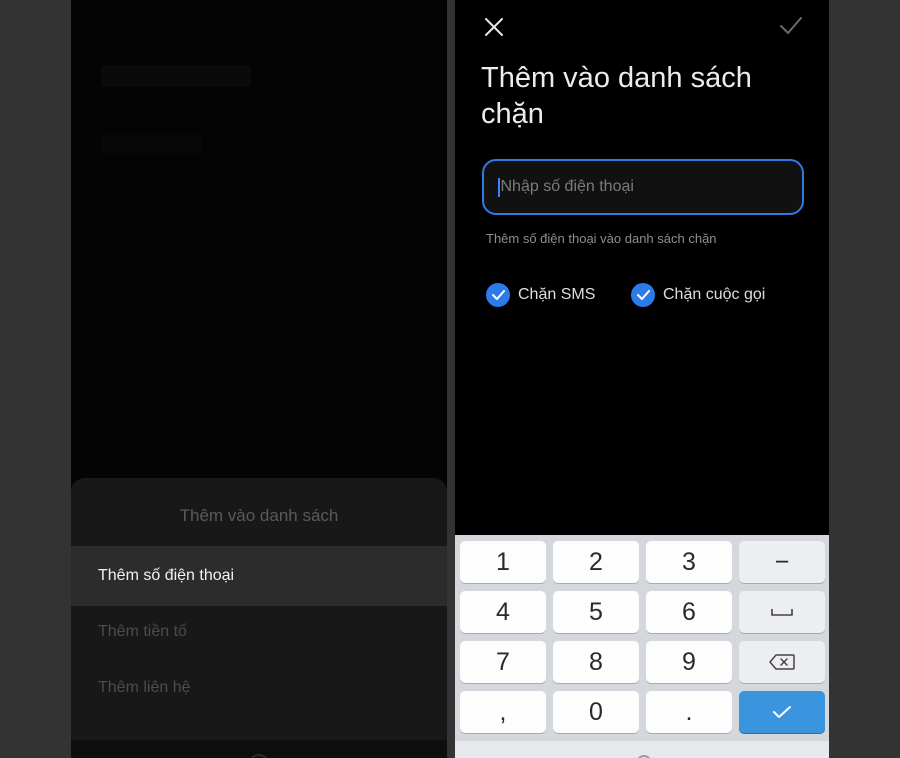  I want to click on page-title: Thêm vào danh sách chặn, so click(616, 96).